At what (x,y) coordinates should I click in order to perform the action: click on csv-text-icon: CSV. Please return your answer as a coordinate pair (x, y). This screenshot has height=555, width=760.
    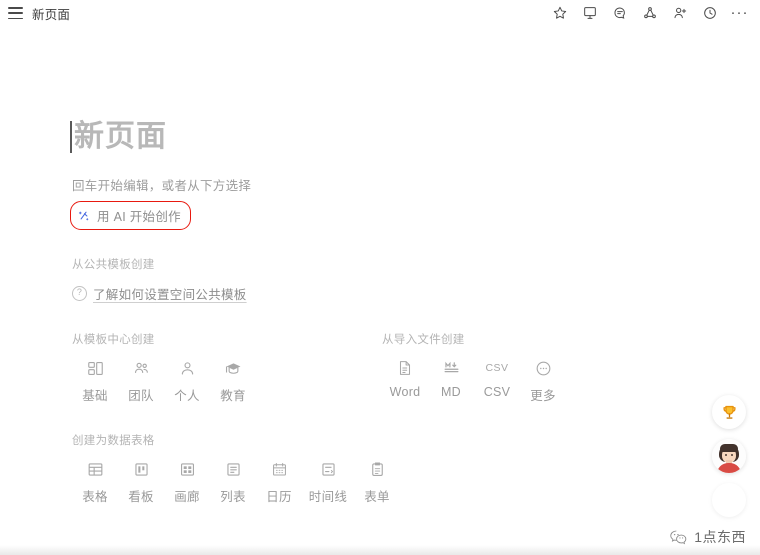
    Looking at the image, I should click on (496, 368).